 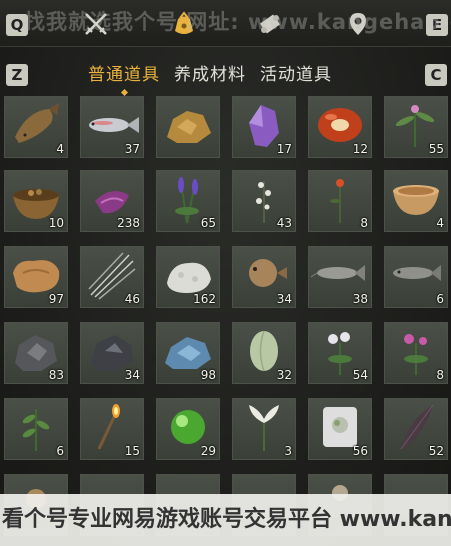 What do you see at coordinates (132, 149) in the screenshot?
I see `item-quantity: 37` at bounding box center [132, 149].